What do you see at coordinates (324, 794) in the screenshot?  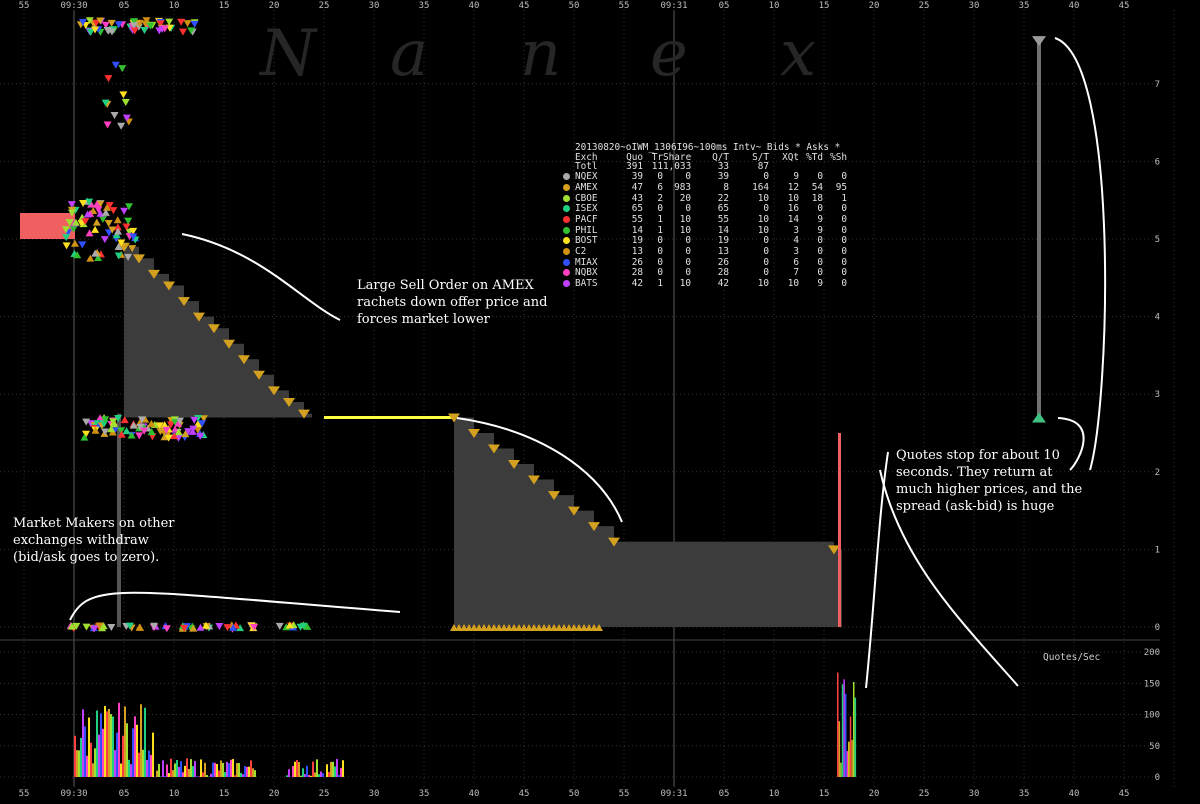 I see `x-tick-label-bottom: 25` at bounding box center [324, 794].